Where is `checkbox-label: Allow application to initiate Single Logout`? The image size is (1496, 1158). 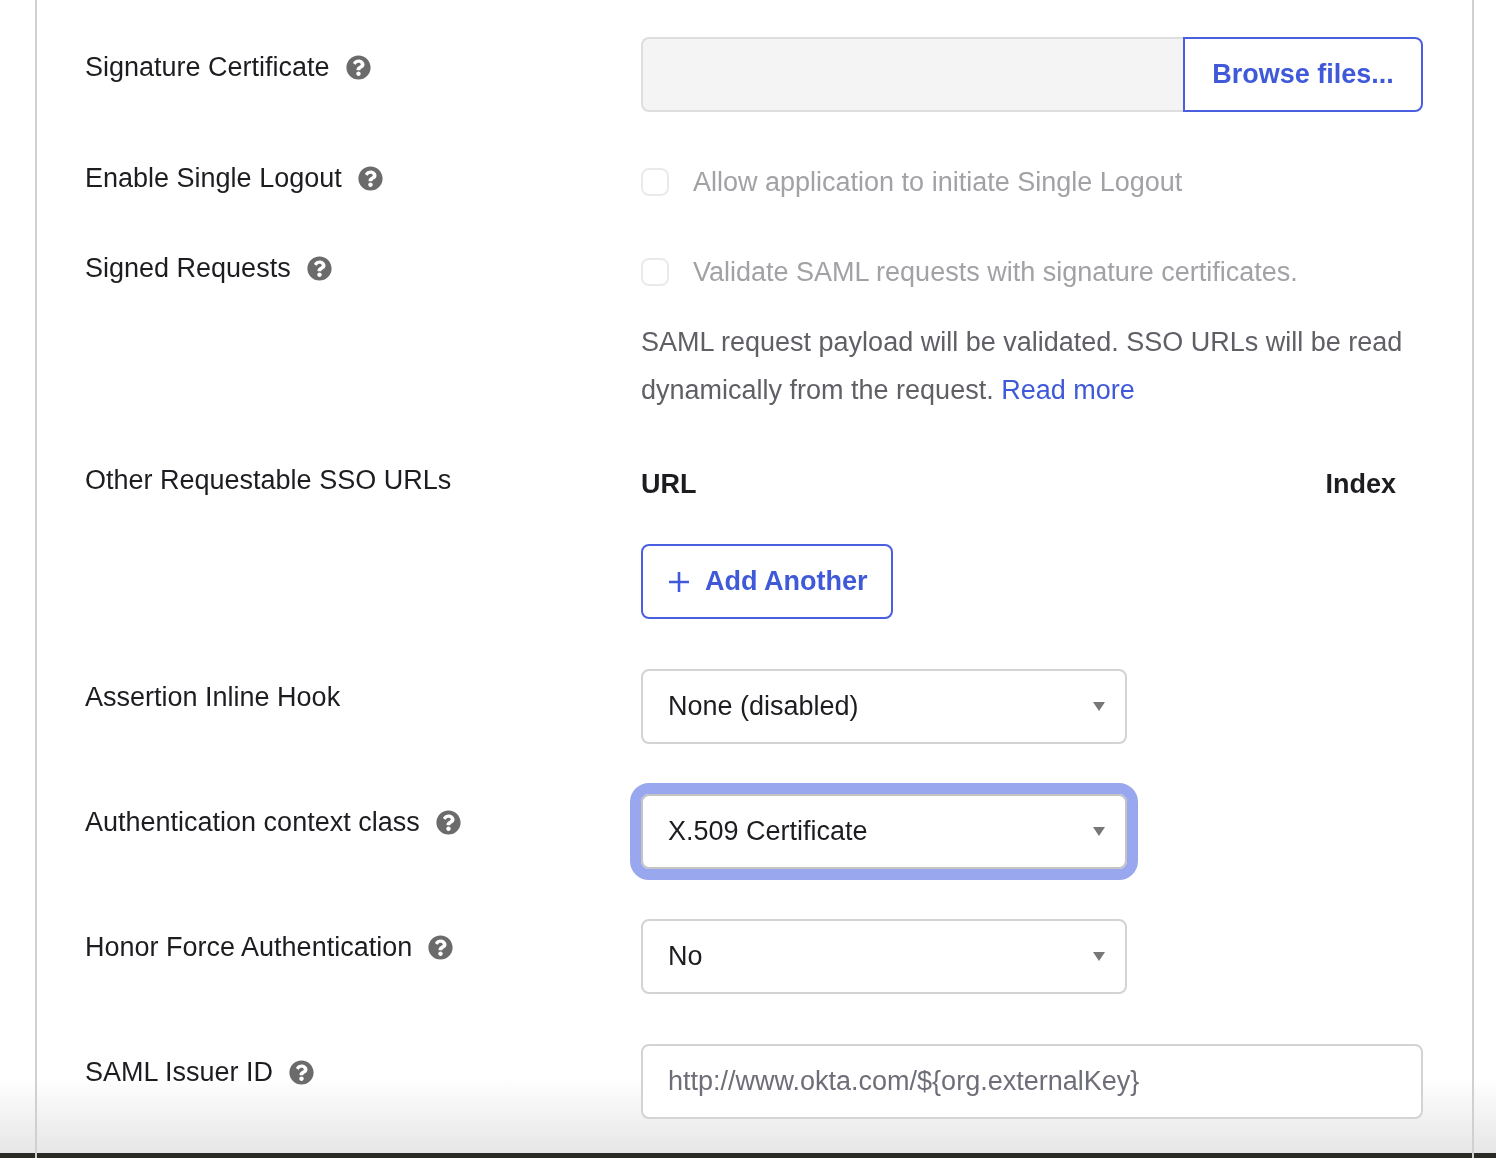
checkbox-label: Allow application to initiate Single Logout is located at coordinates (938, 182).